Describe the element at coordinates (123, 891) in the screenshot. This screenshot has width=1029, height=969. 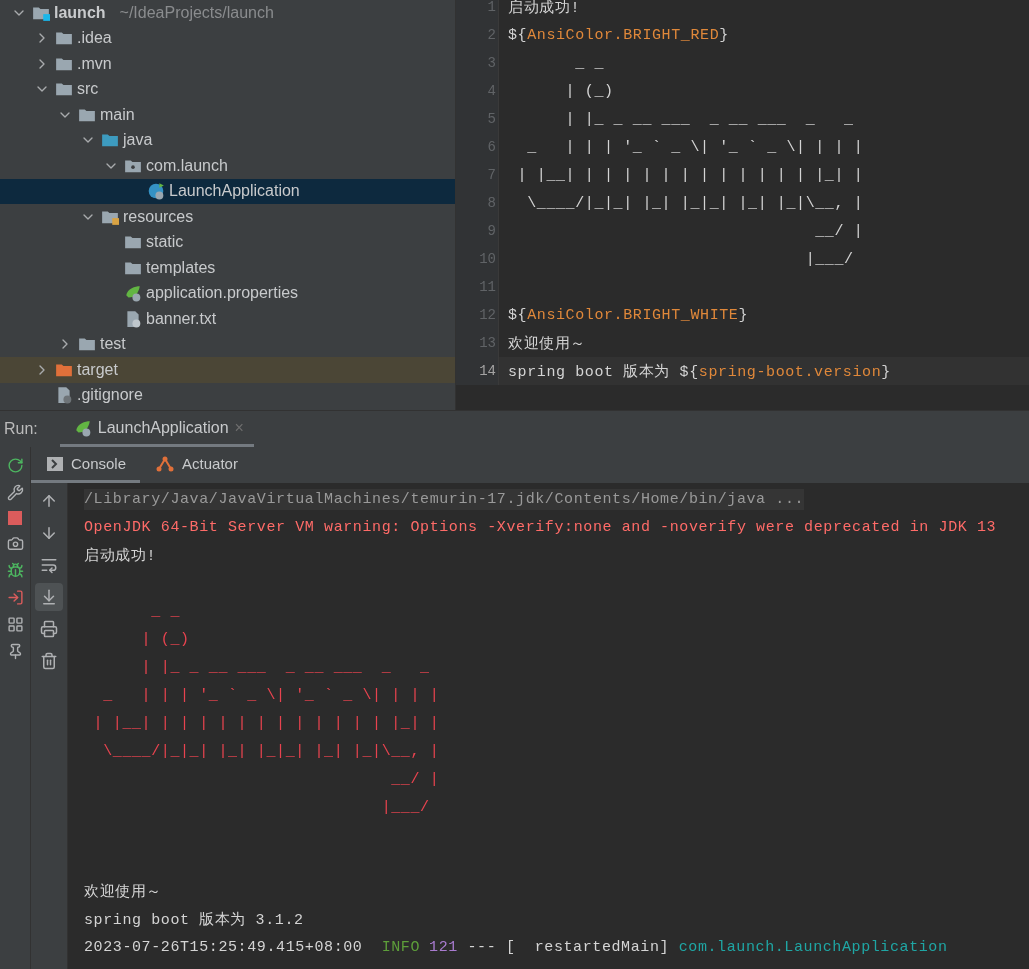
I see `console-line: 欢迎使用～` at that location.